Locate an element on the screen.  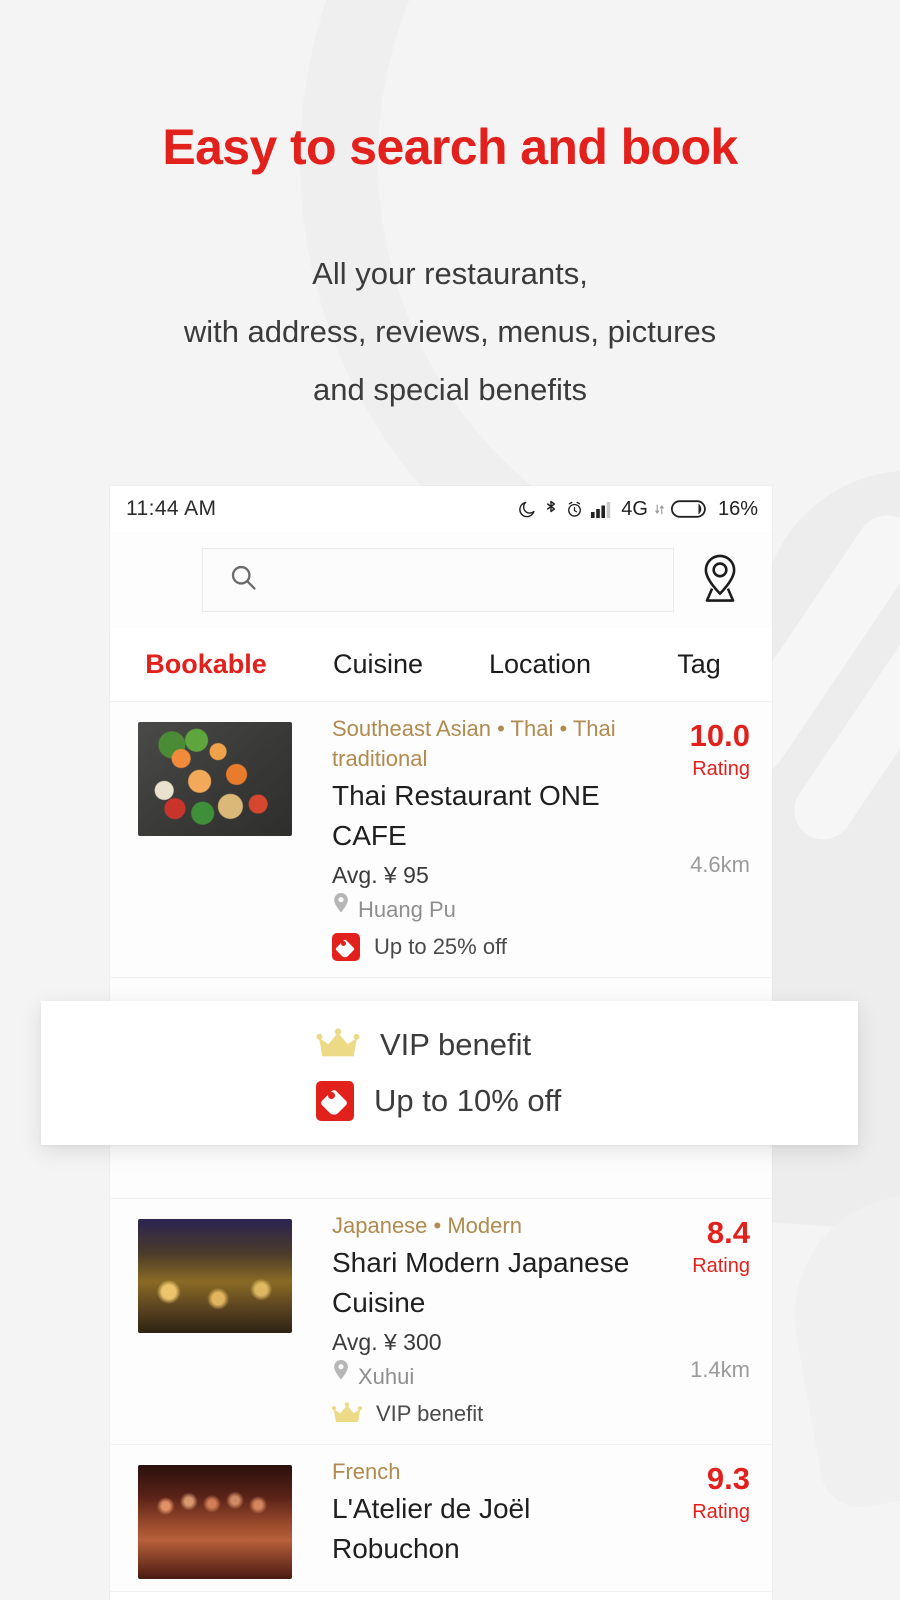
location-button is located at coordinates (720, 580).